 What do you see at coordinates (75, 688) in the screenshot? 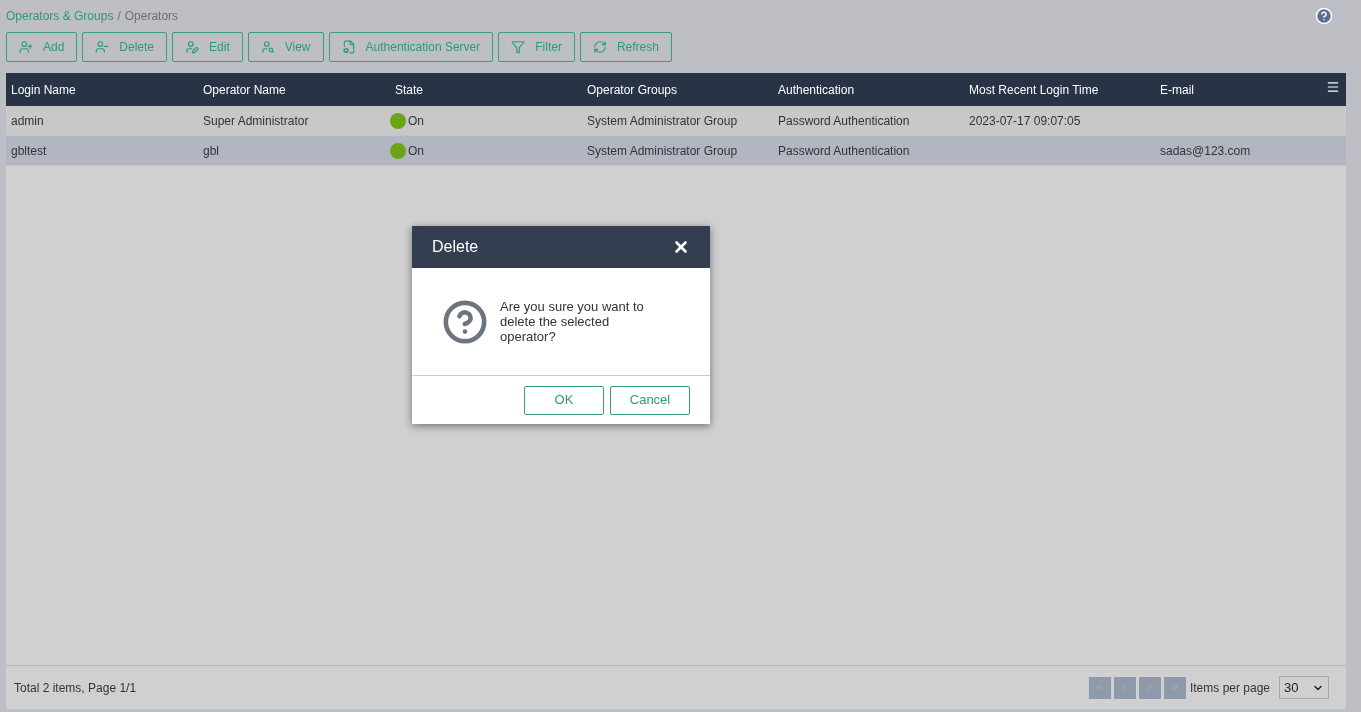
I see `pagination-summary: Total 2 items, Page 1/1` at bounding box center [75, 688].